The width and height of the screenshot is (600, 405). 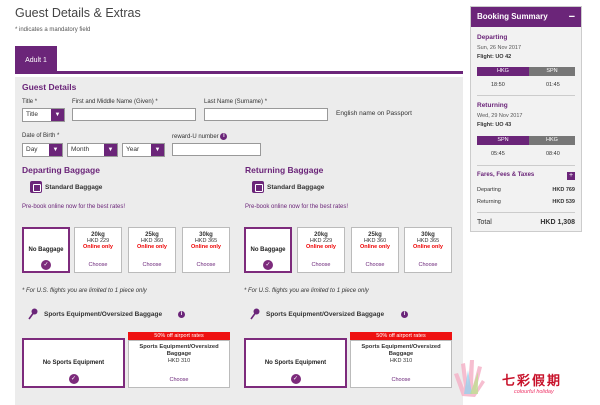 I want to click on no-baggage-label: No Baggage, so click(x=268, y=250).